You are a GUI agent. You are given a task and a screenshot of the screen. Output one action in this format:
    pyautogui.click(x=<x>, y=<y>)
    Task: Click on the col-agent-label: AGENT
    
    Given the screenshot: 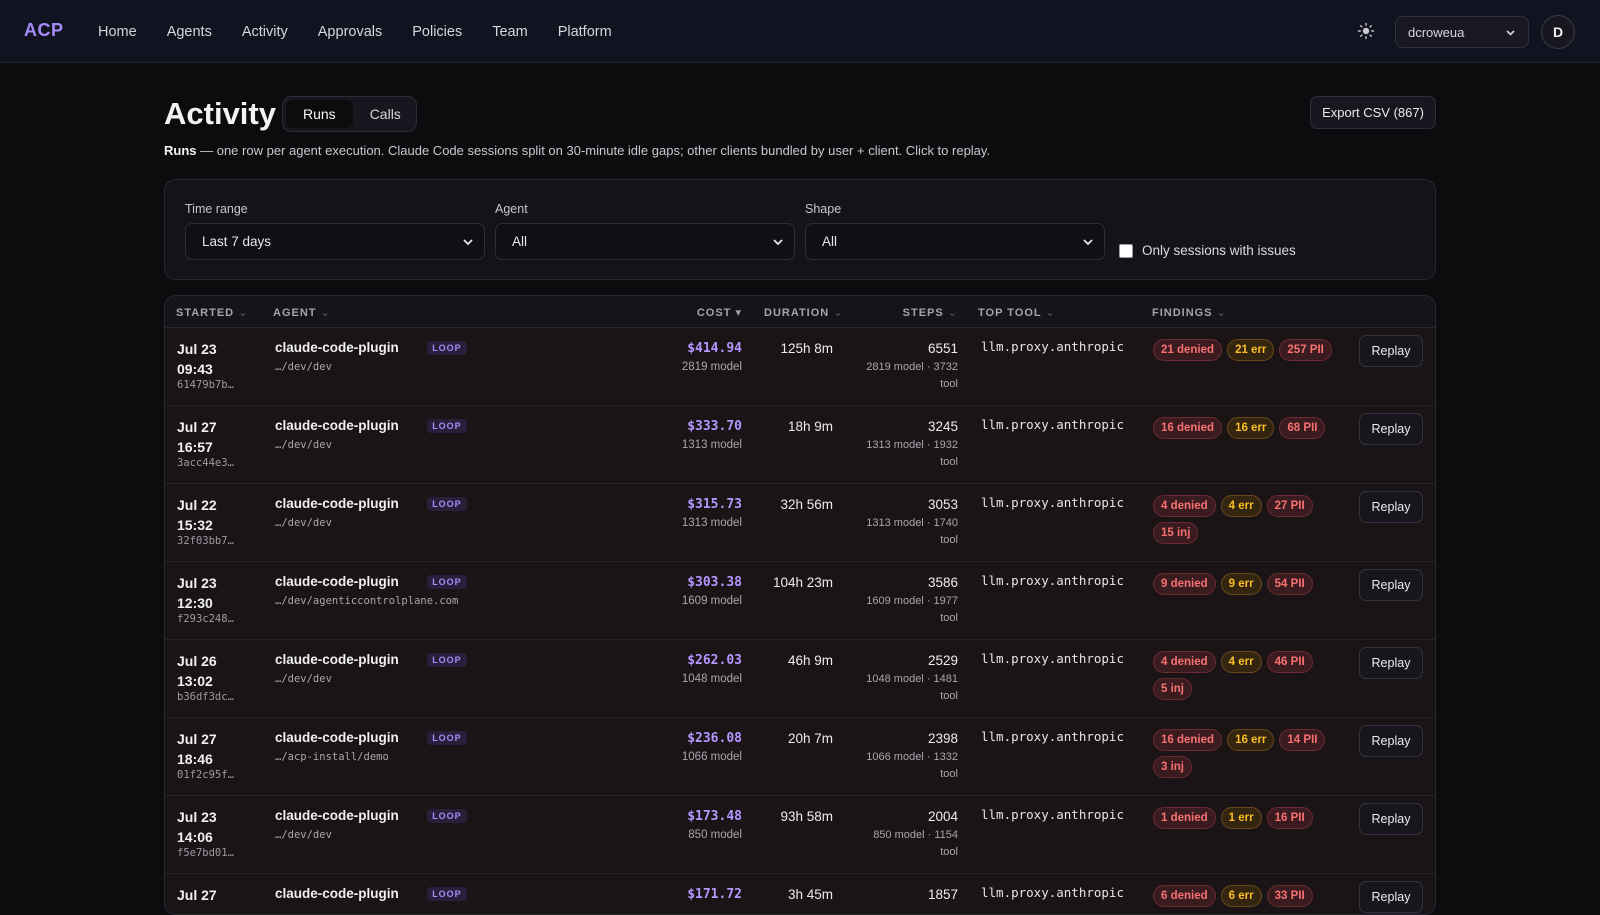 What is the action you would take?
    pyautogui.click(x=295, y=313)
    